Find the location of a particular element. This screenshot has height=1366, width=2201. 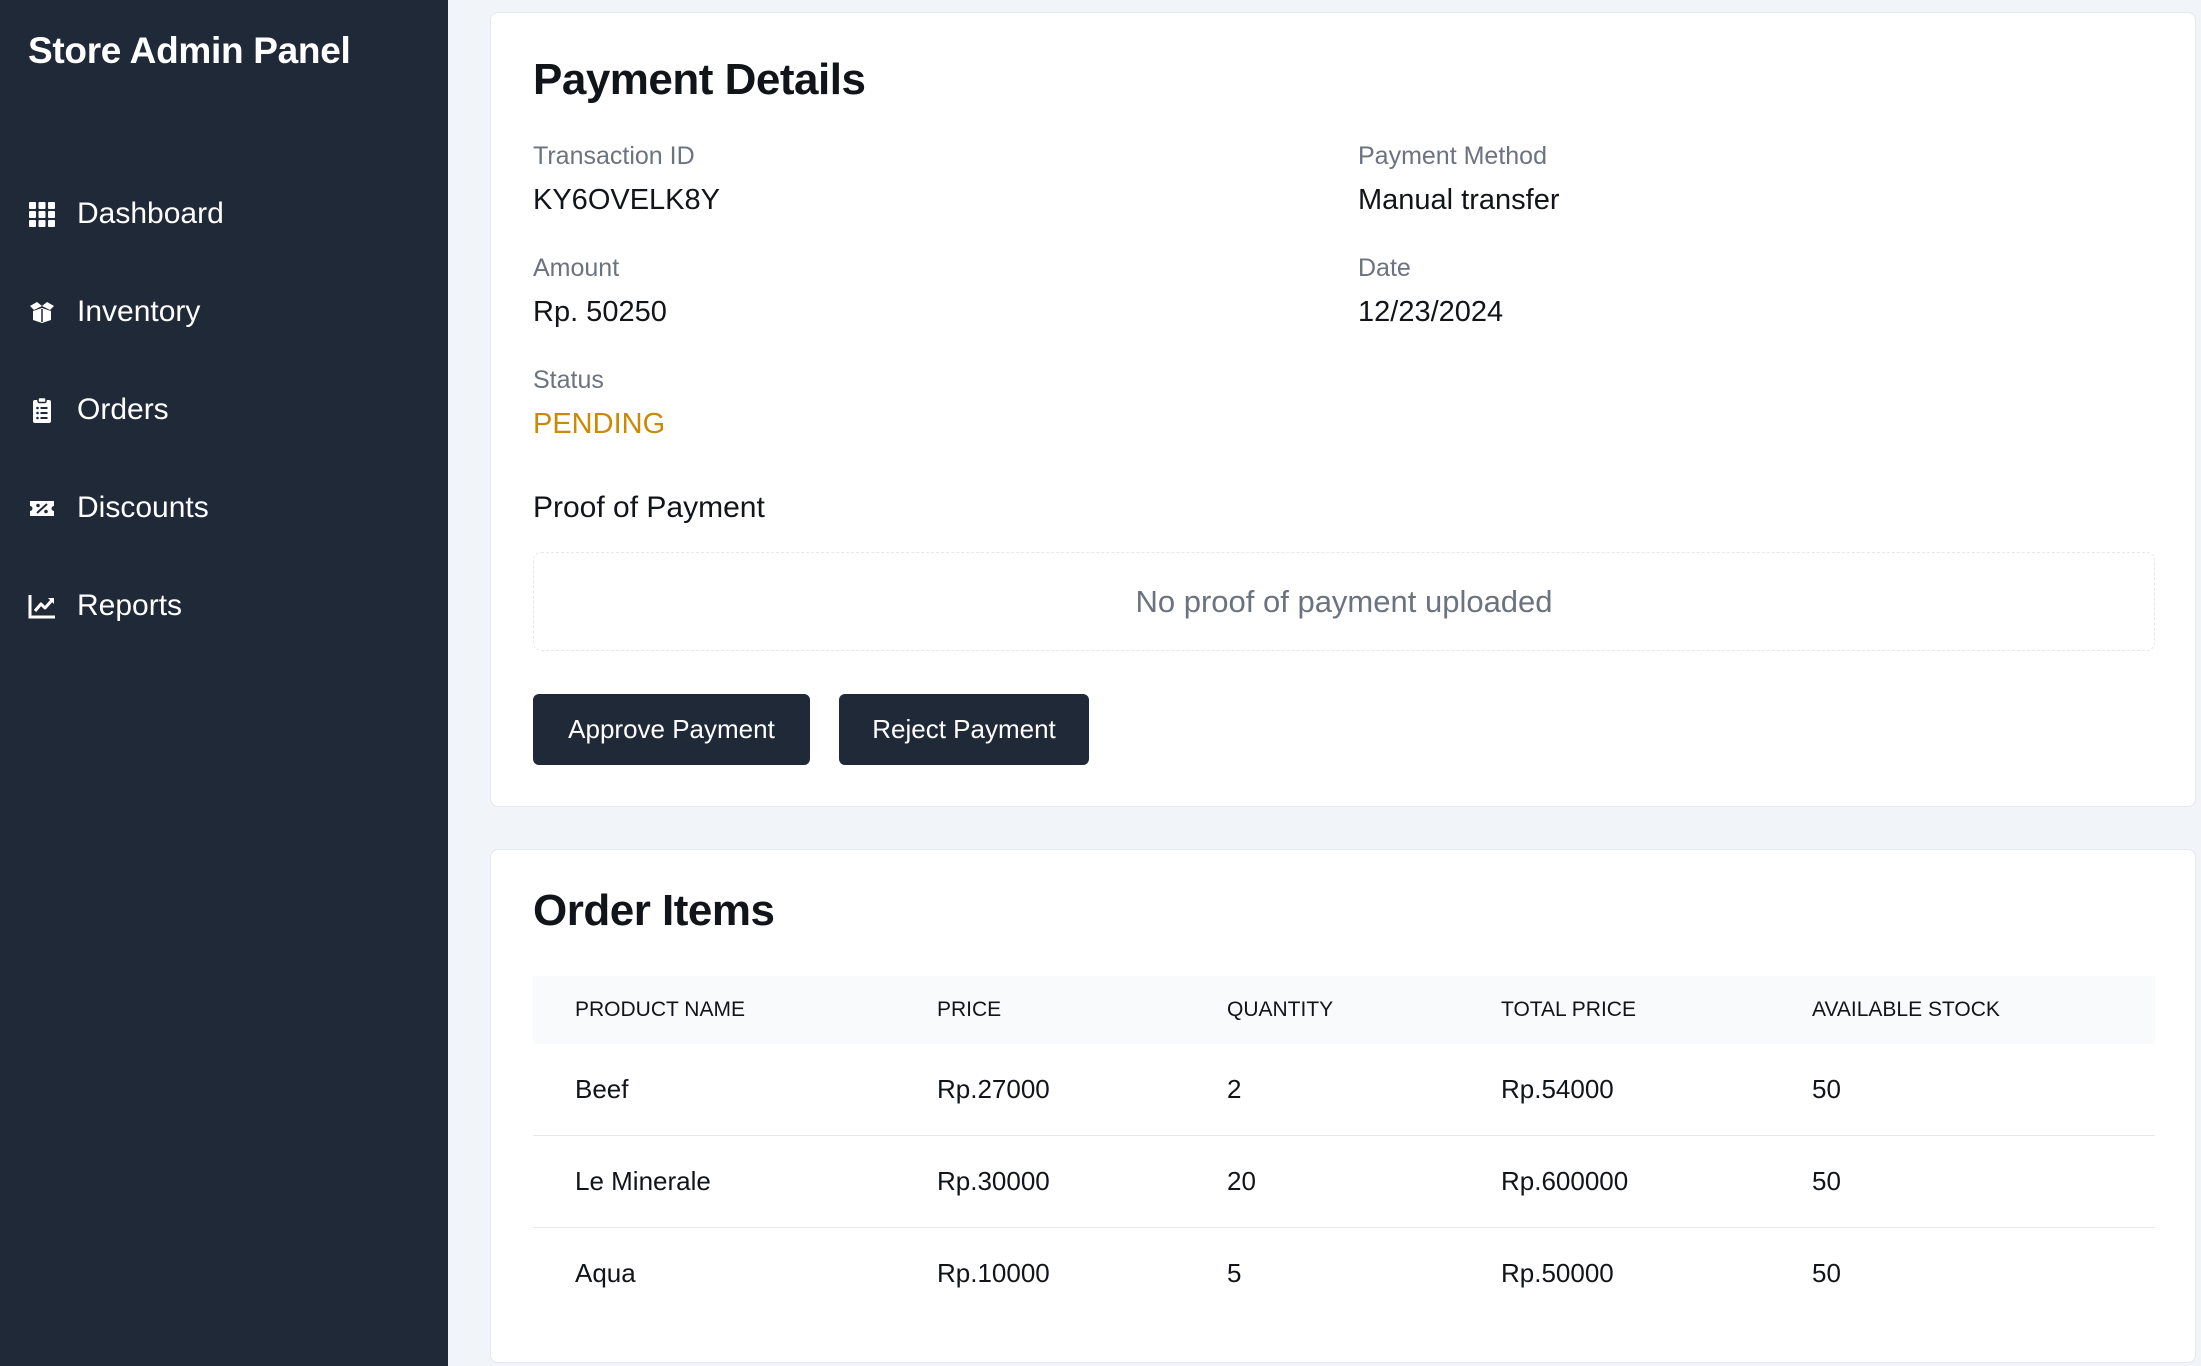

table-row: Aqua Rp.10000 5 Rp.50000 50 is located at coordinates (1344, 1273).